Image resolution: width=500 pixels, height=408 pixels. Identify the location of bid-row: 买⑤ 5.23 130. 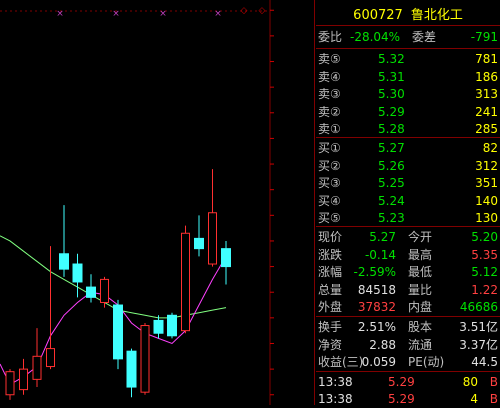
(408, 218).